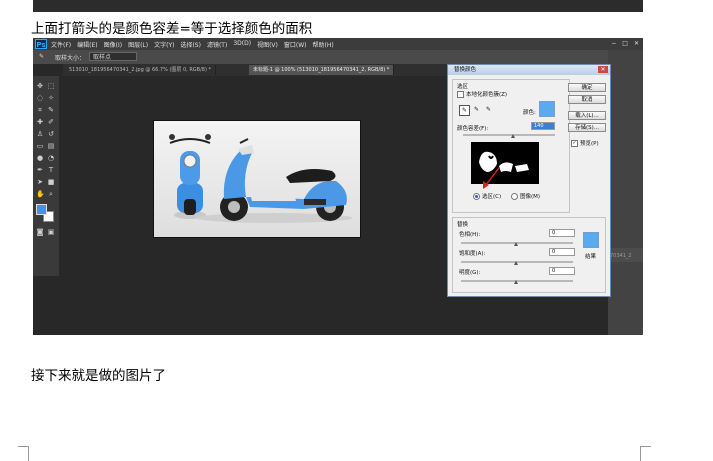 The width and height of the screenshot is (713, 461). What do you see at coordinates (488, 109) in the screenshot?
I see `subtract-eyedropper-icon: ✎` at bounding box center [488, 109].